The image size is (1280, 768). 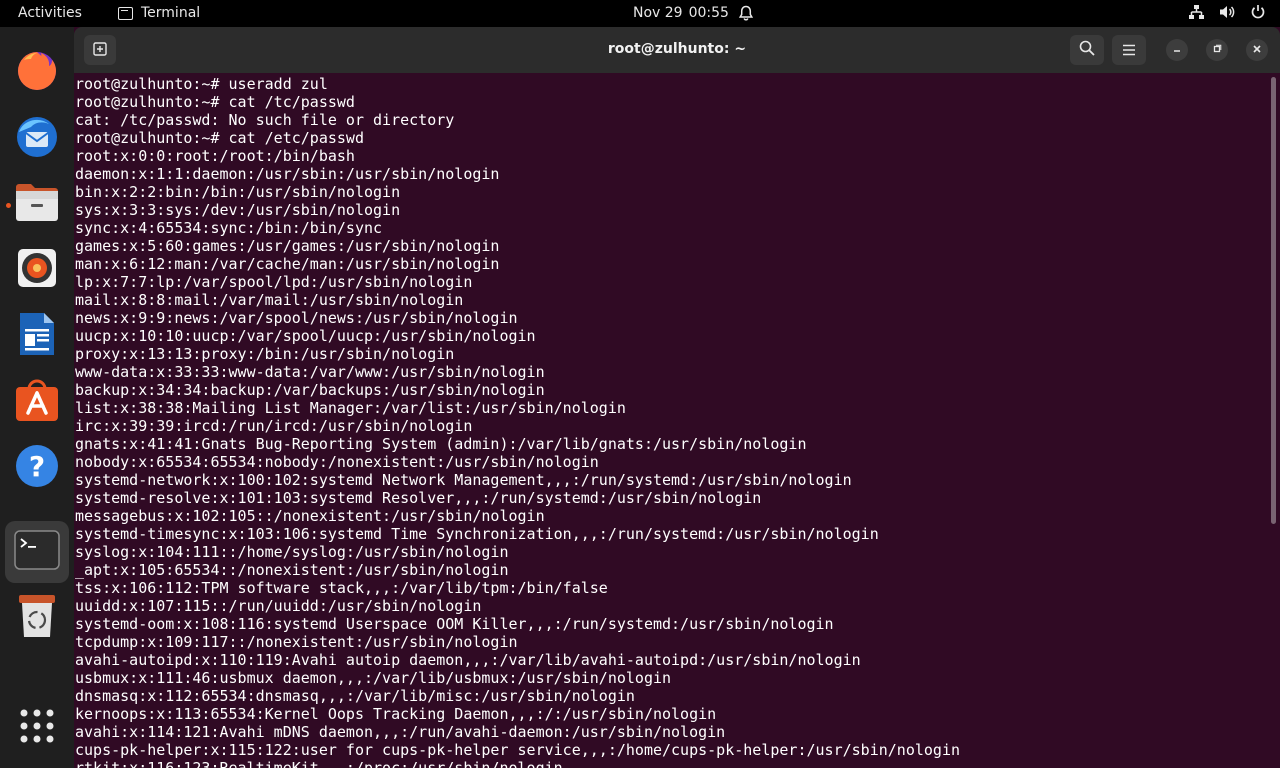 I want to click on clock: Nov 29 00:55, so click(x=681, y=13).